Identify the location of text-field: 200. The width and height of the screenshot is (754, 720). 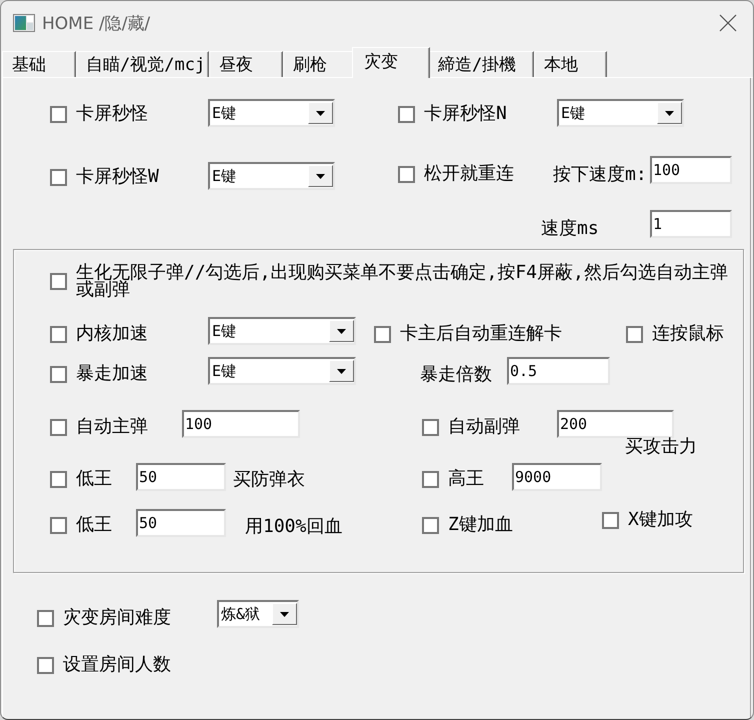
(615, 424).